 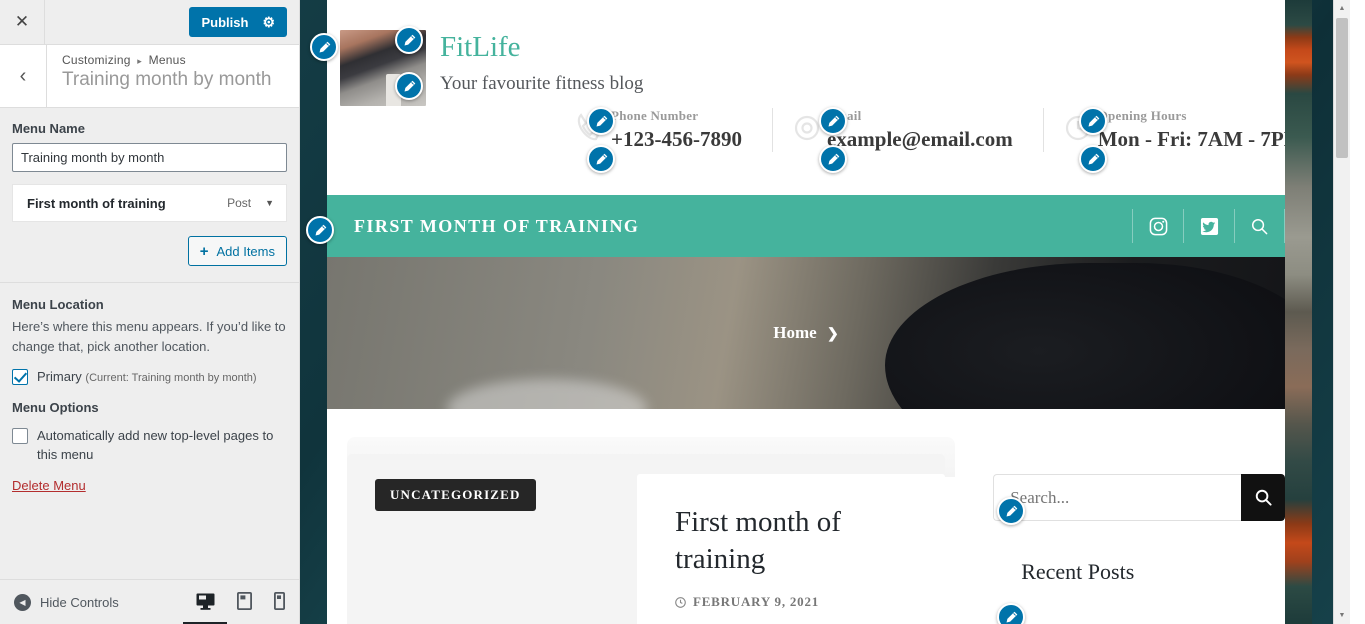 I want to click on search-widget, so click(x=1139, y=497).